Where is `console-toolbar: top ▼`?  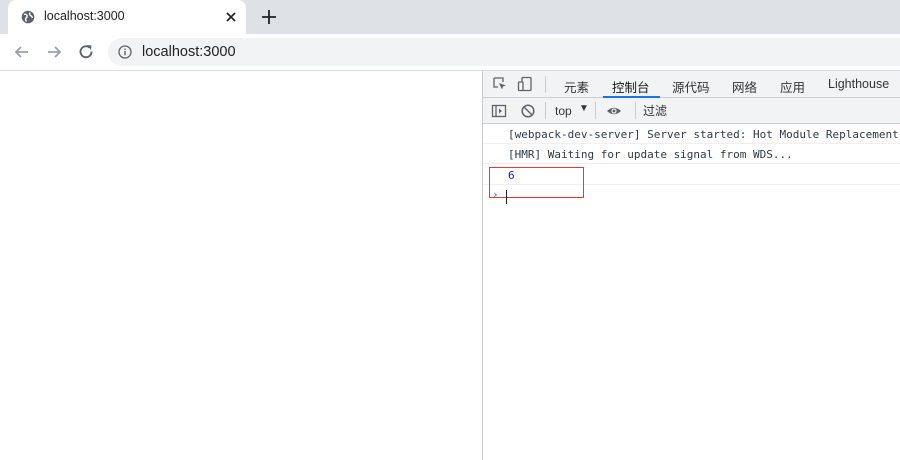 console-toolbar: top ▼ is located at coordinates (691, 111).